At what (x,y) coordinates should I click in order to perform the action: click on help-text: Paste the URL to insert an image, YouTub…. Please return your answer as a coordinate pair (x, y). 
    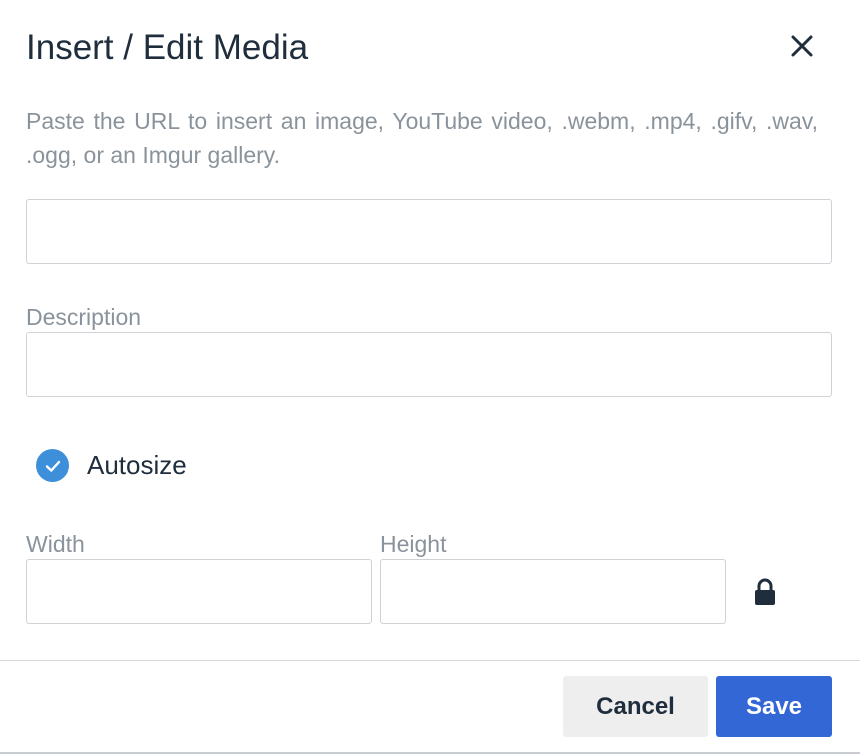
    Looking at the image, I should click on (422, 138).